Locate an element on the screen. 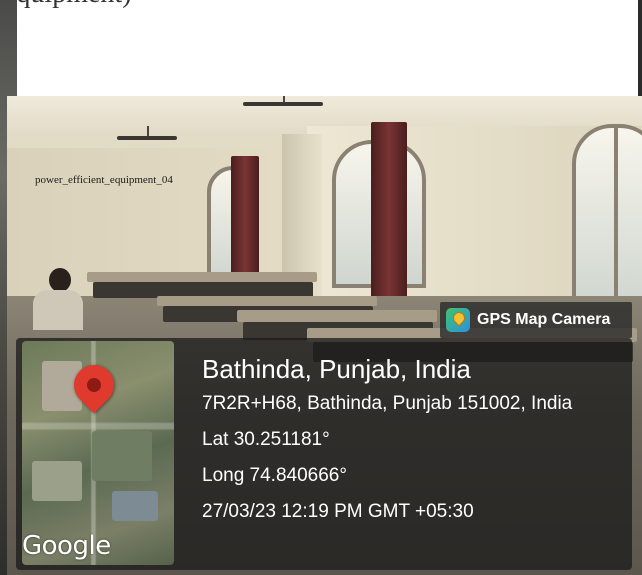 Image resolution: width=642 pixels, height=575 pixels. seated-person is located at coordinates (55, 299).